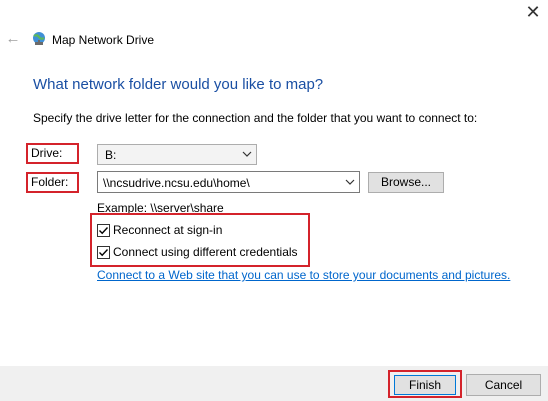 This screenshot has height=401, width=548. I want to click on window-title: Map Network Drive, so click(103, 40).